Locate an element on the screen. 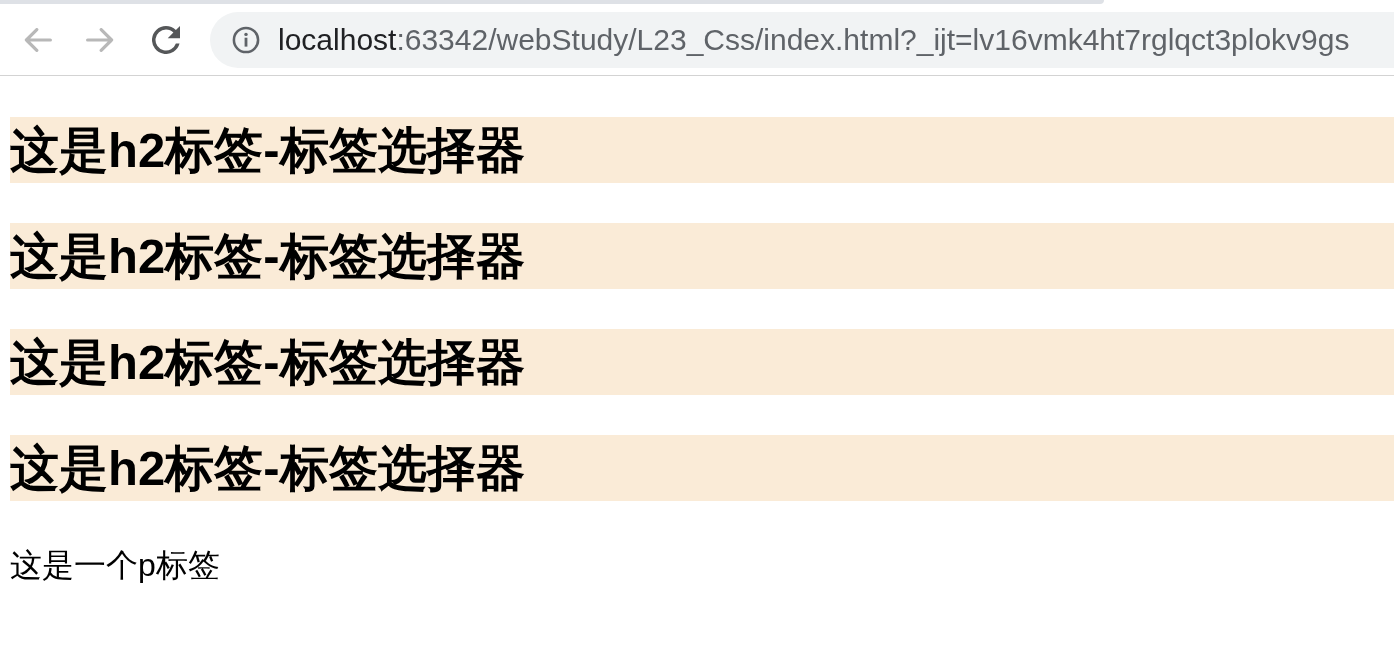 The image size is (1394, 660). address-bar: localhost:63342/webStudy/L23_Css/index.html?_ijt=lv16vmk4ht7rglqct3plokv9gs is located at coordinates (802, 39).